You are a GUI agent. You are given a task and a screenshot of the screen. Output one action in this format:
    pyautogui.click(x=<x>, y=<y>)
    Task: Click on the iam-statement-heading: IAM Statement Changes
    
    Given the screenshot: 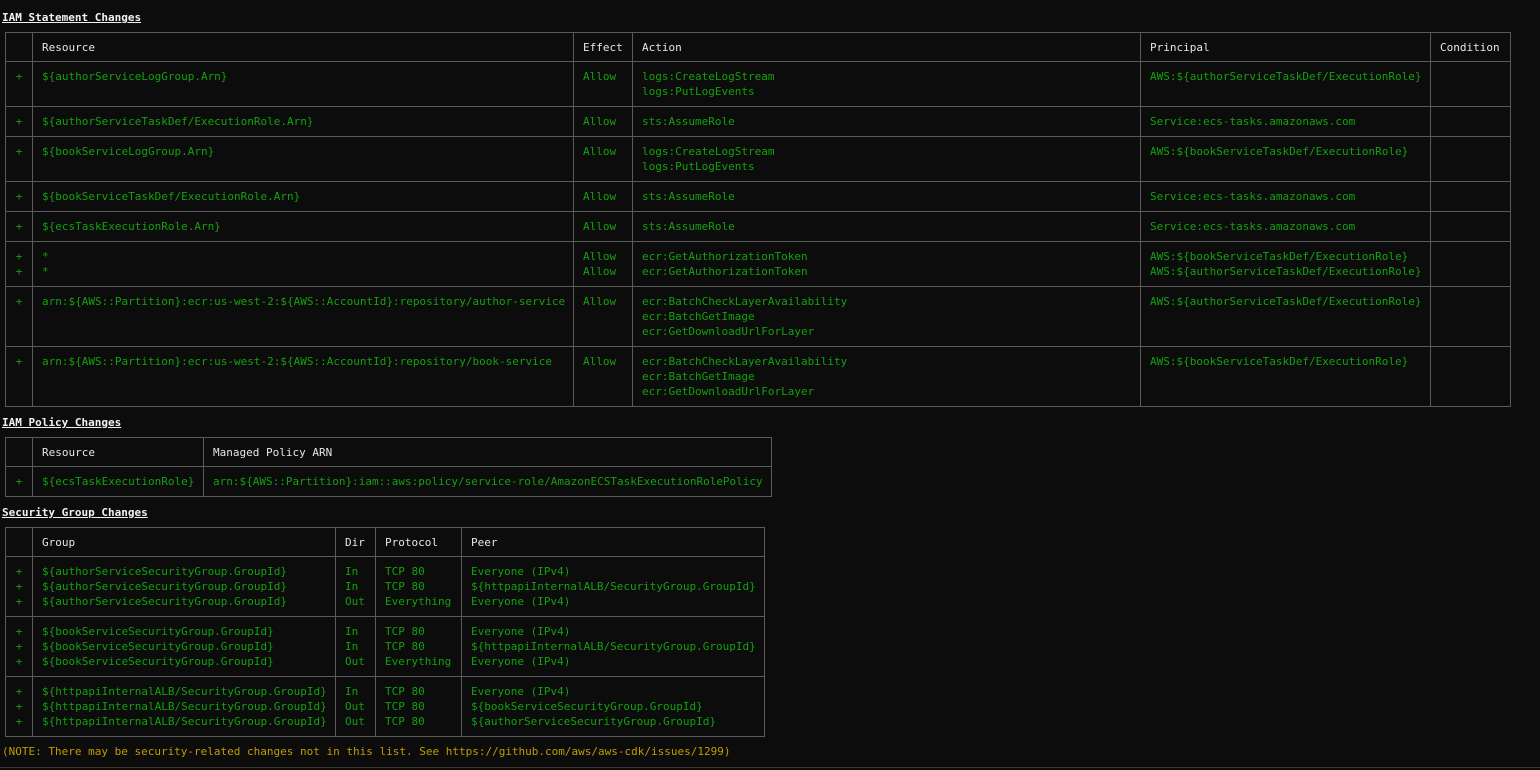 What is the action you would take?
    pyautogui.click(x=72, y=17)
    